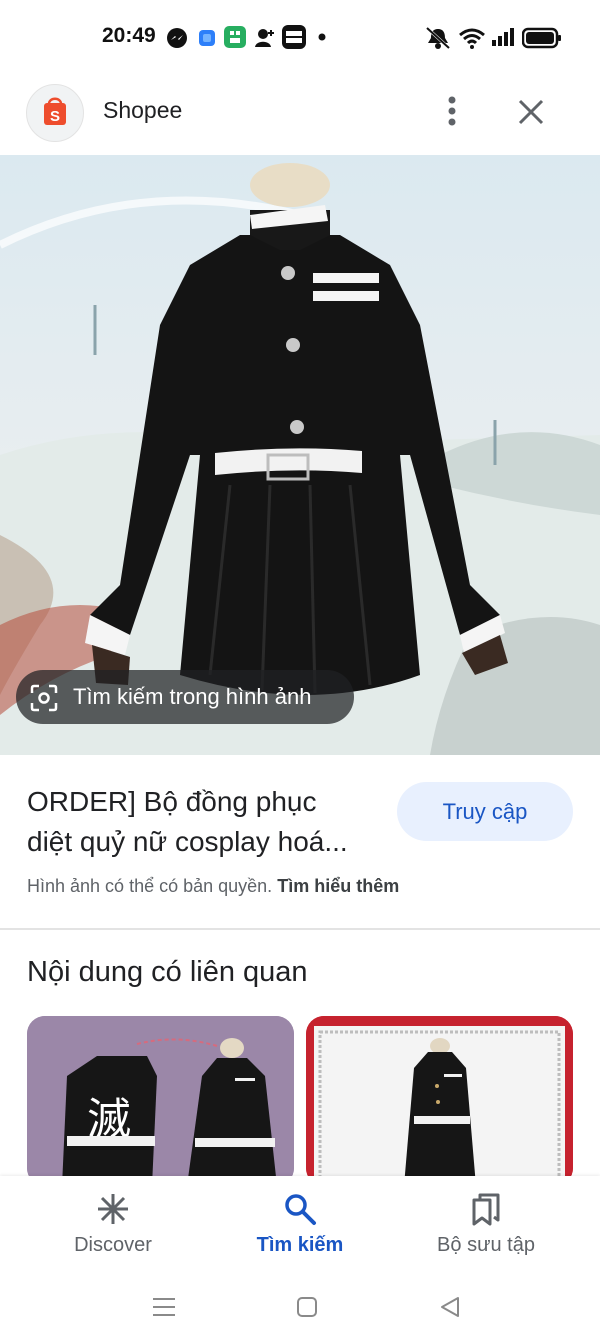 The width and height of the screenshot is (600, 1343). What do you see at coordinates (439, 1101) in the screenshot?
I see `related-card` at bounding box center [439, 1101].